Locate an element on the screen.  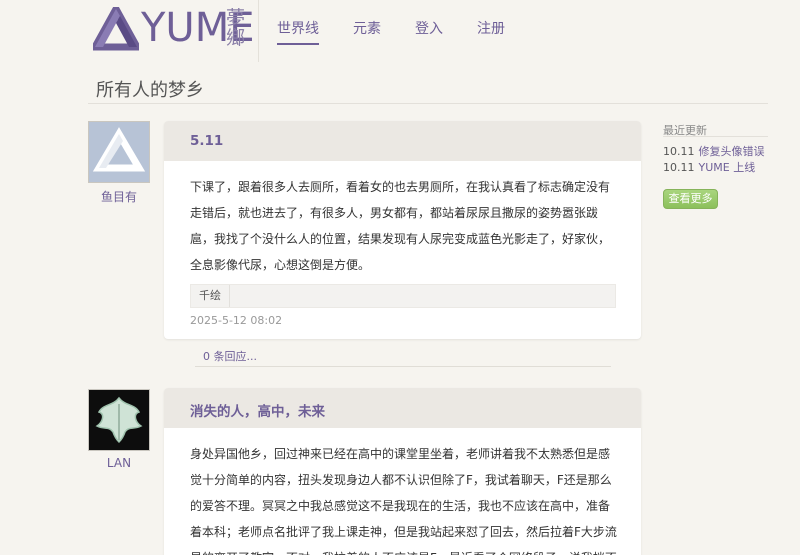
nav-worldline: 世界线 is located at coordinates (298, 31).